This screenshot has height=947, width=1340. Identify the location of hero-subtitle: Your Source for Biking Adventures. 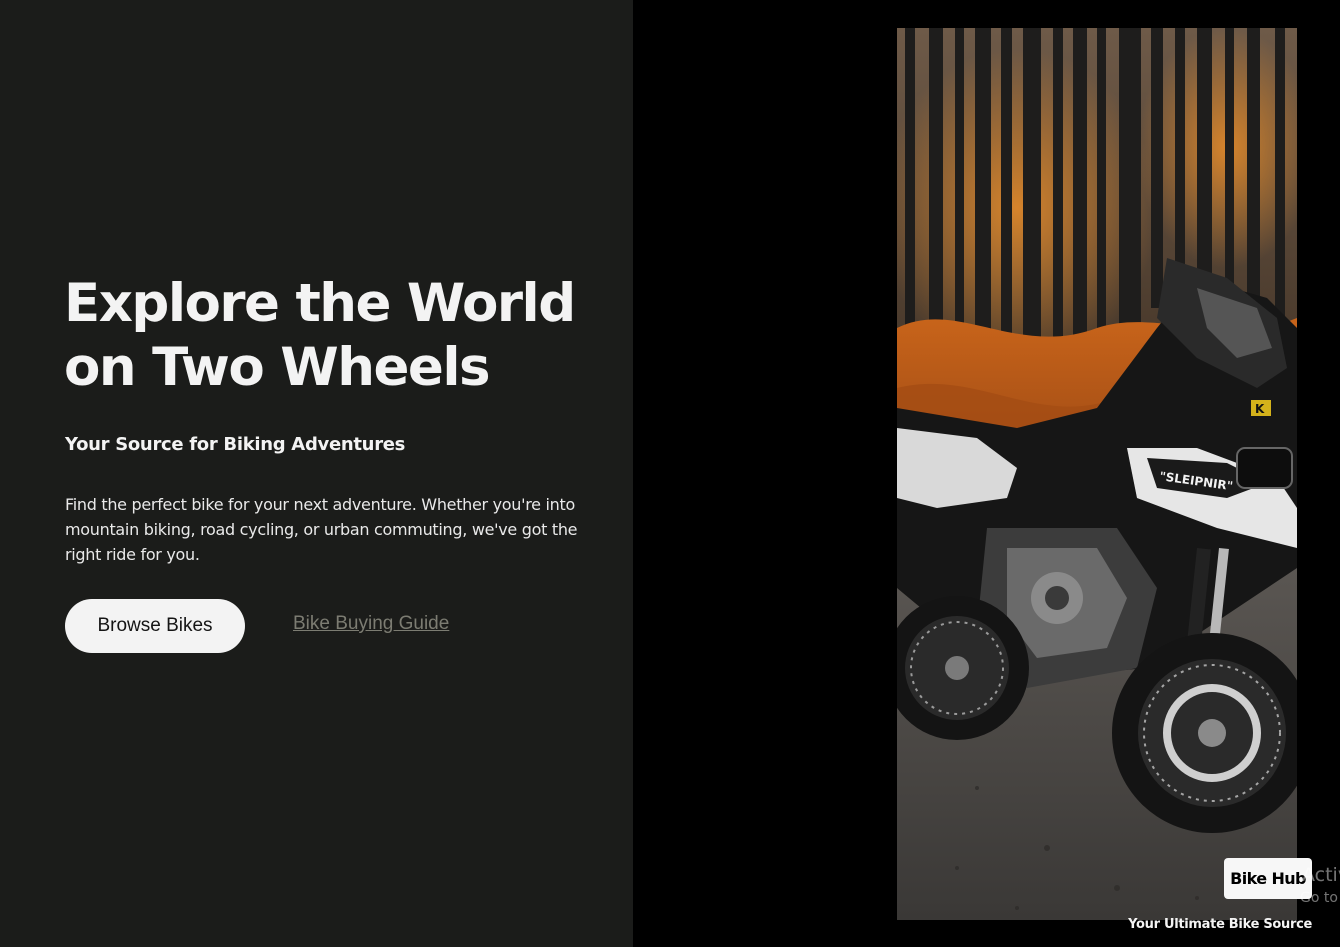
(235, 444).